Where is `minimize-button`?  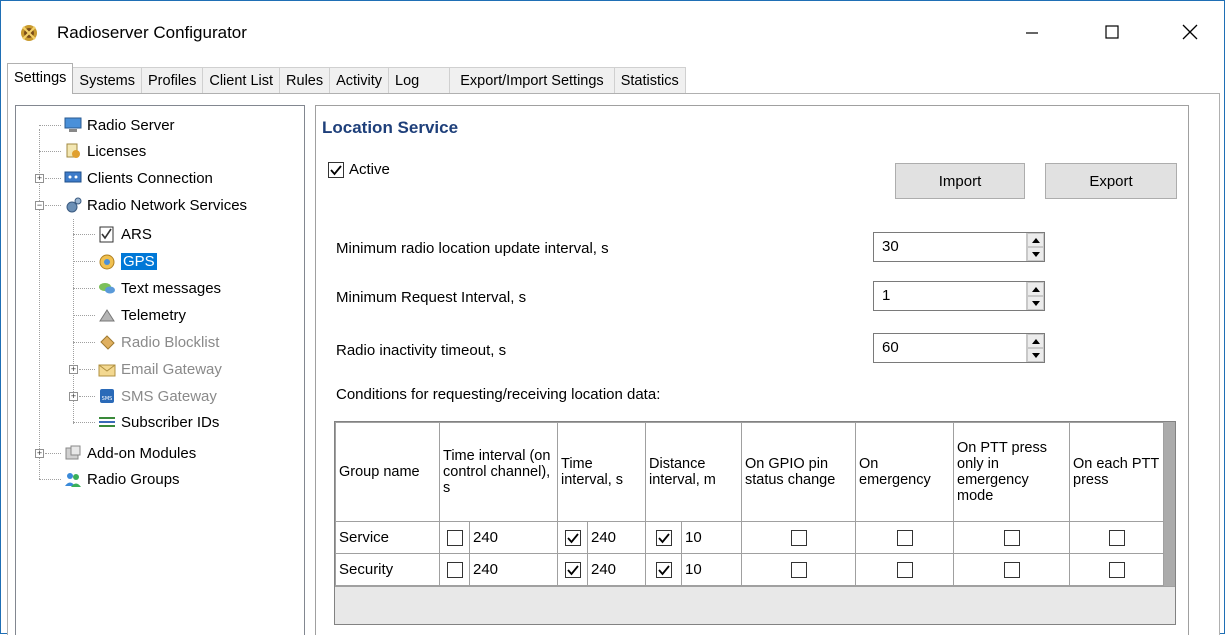 minimize-button is located at coordinates (1032, 32).